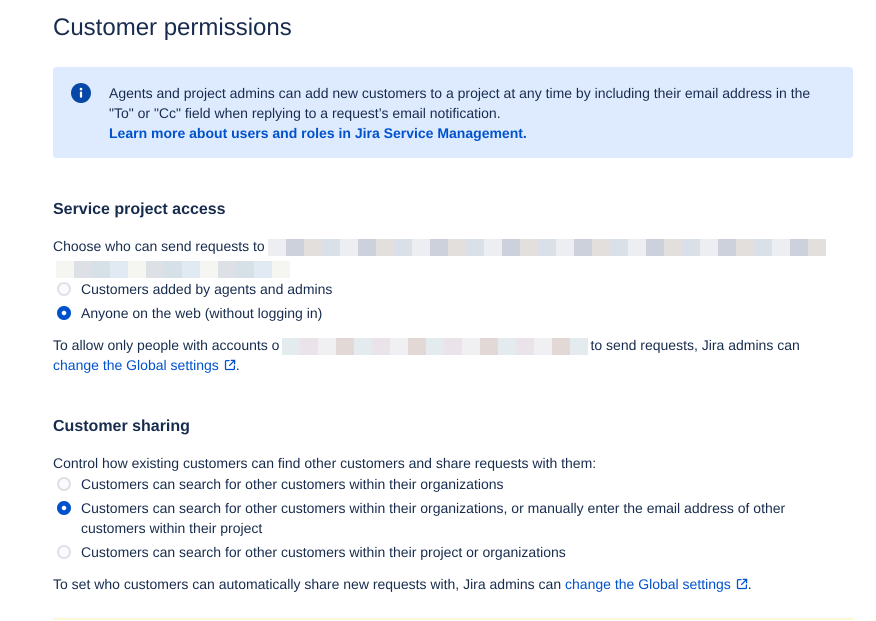 The image size is (876, 621). What do you see at coordinates (173, 28) in the screenshot?
I see `page-title: Customer permissions` at bounding box center [173, 28].